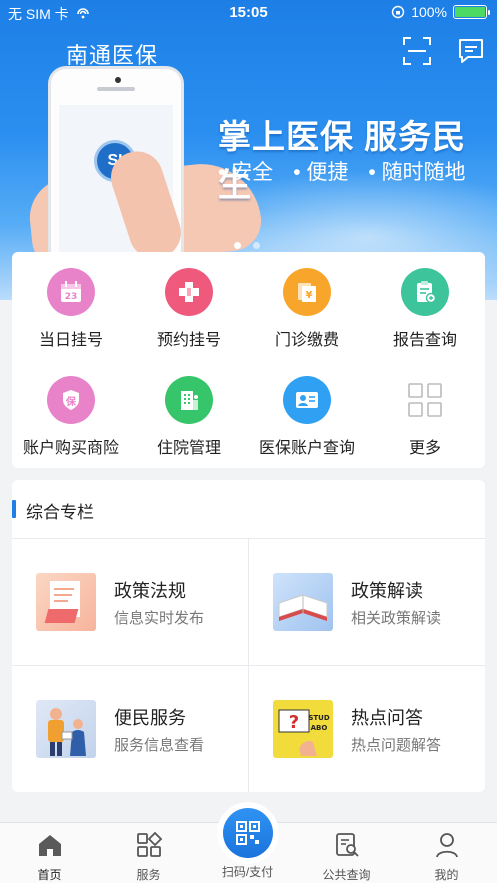  Describe the element at coordinates (303, 602) in the screenshot. I see `open-book-icon` at that location.